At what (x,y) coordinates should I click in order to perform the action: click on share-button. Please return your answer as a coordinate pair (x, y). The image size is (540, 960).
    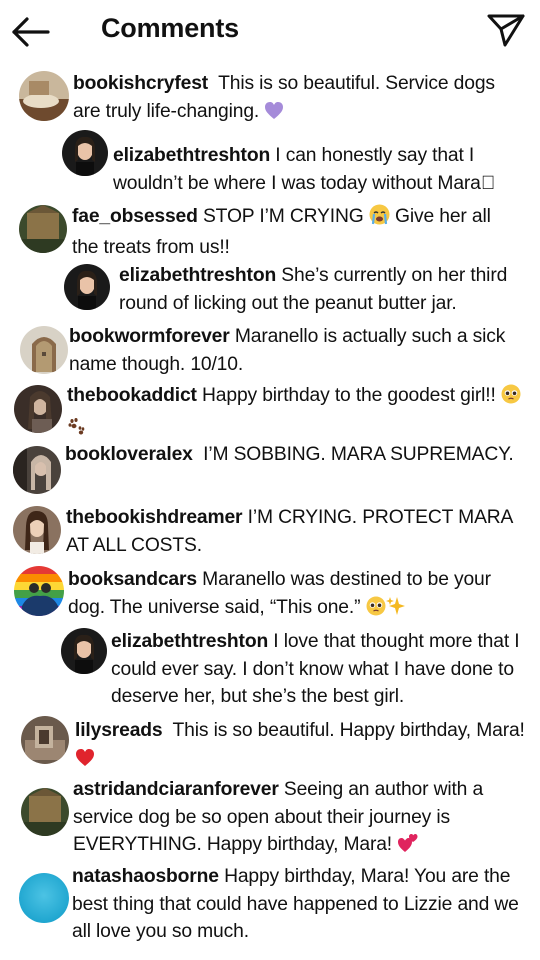
    Looking at the image, I should click on (506, 30).